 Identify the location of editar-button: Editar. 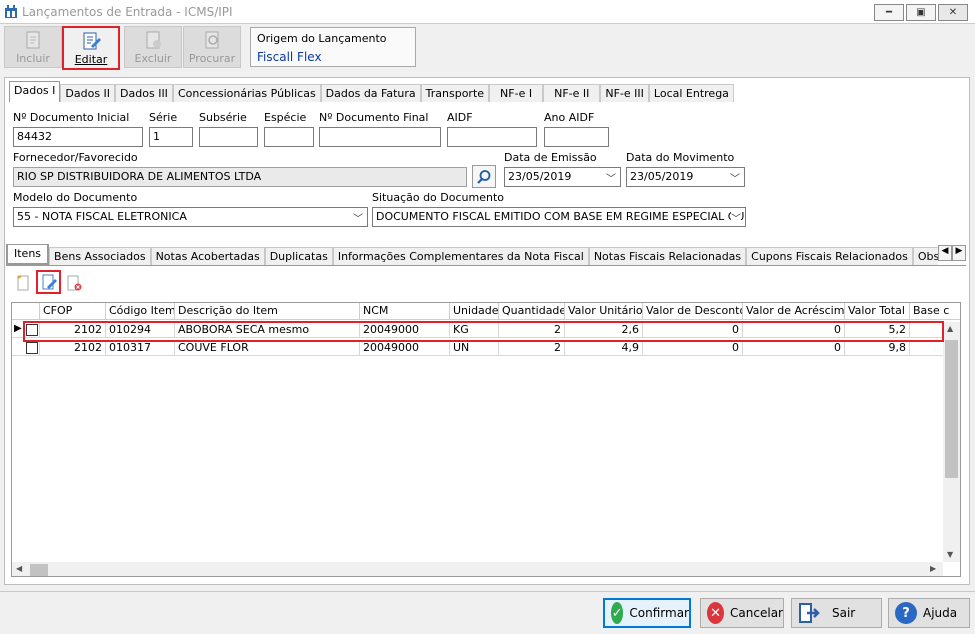
(91, 48).